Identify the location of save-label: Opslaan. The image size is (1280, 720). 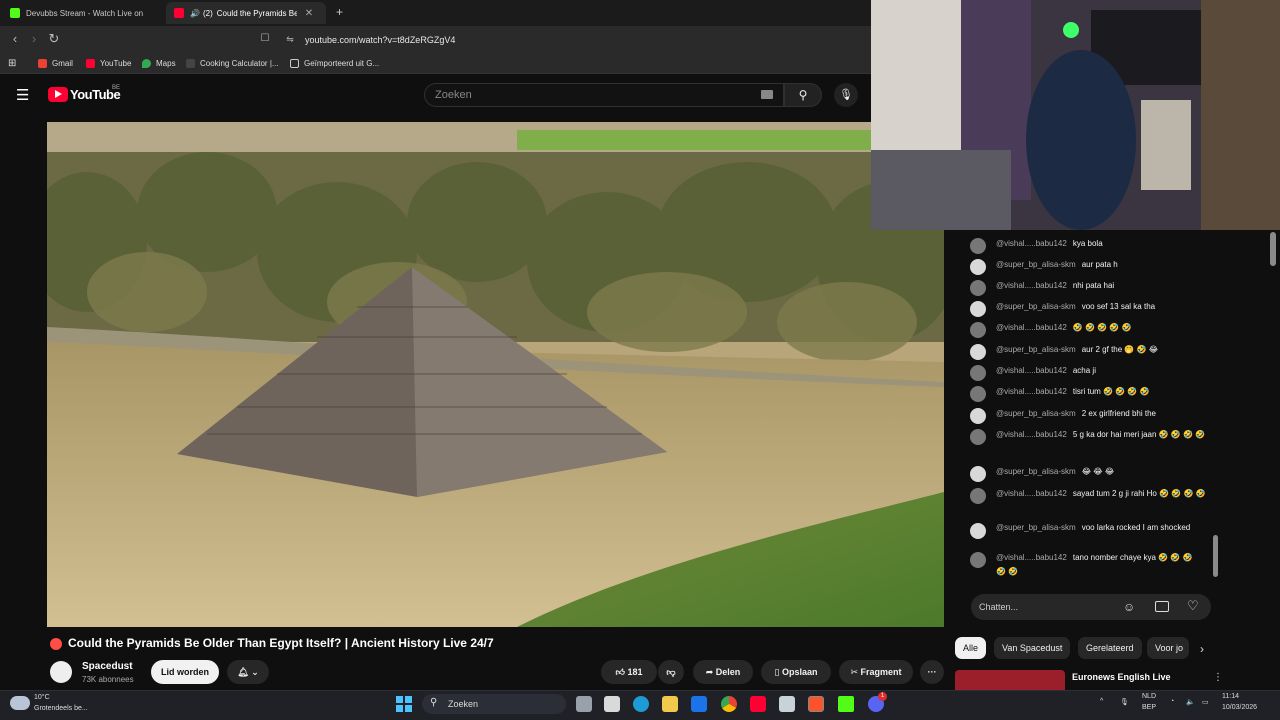
(799, 672).